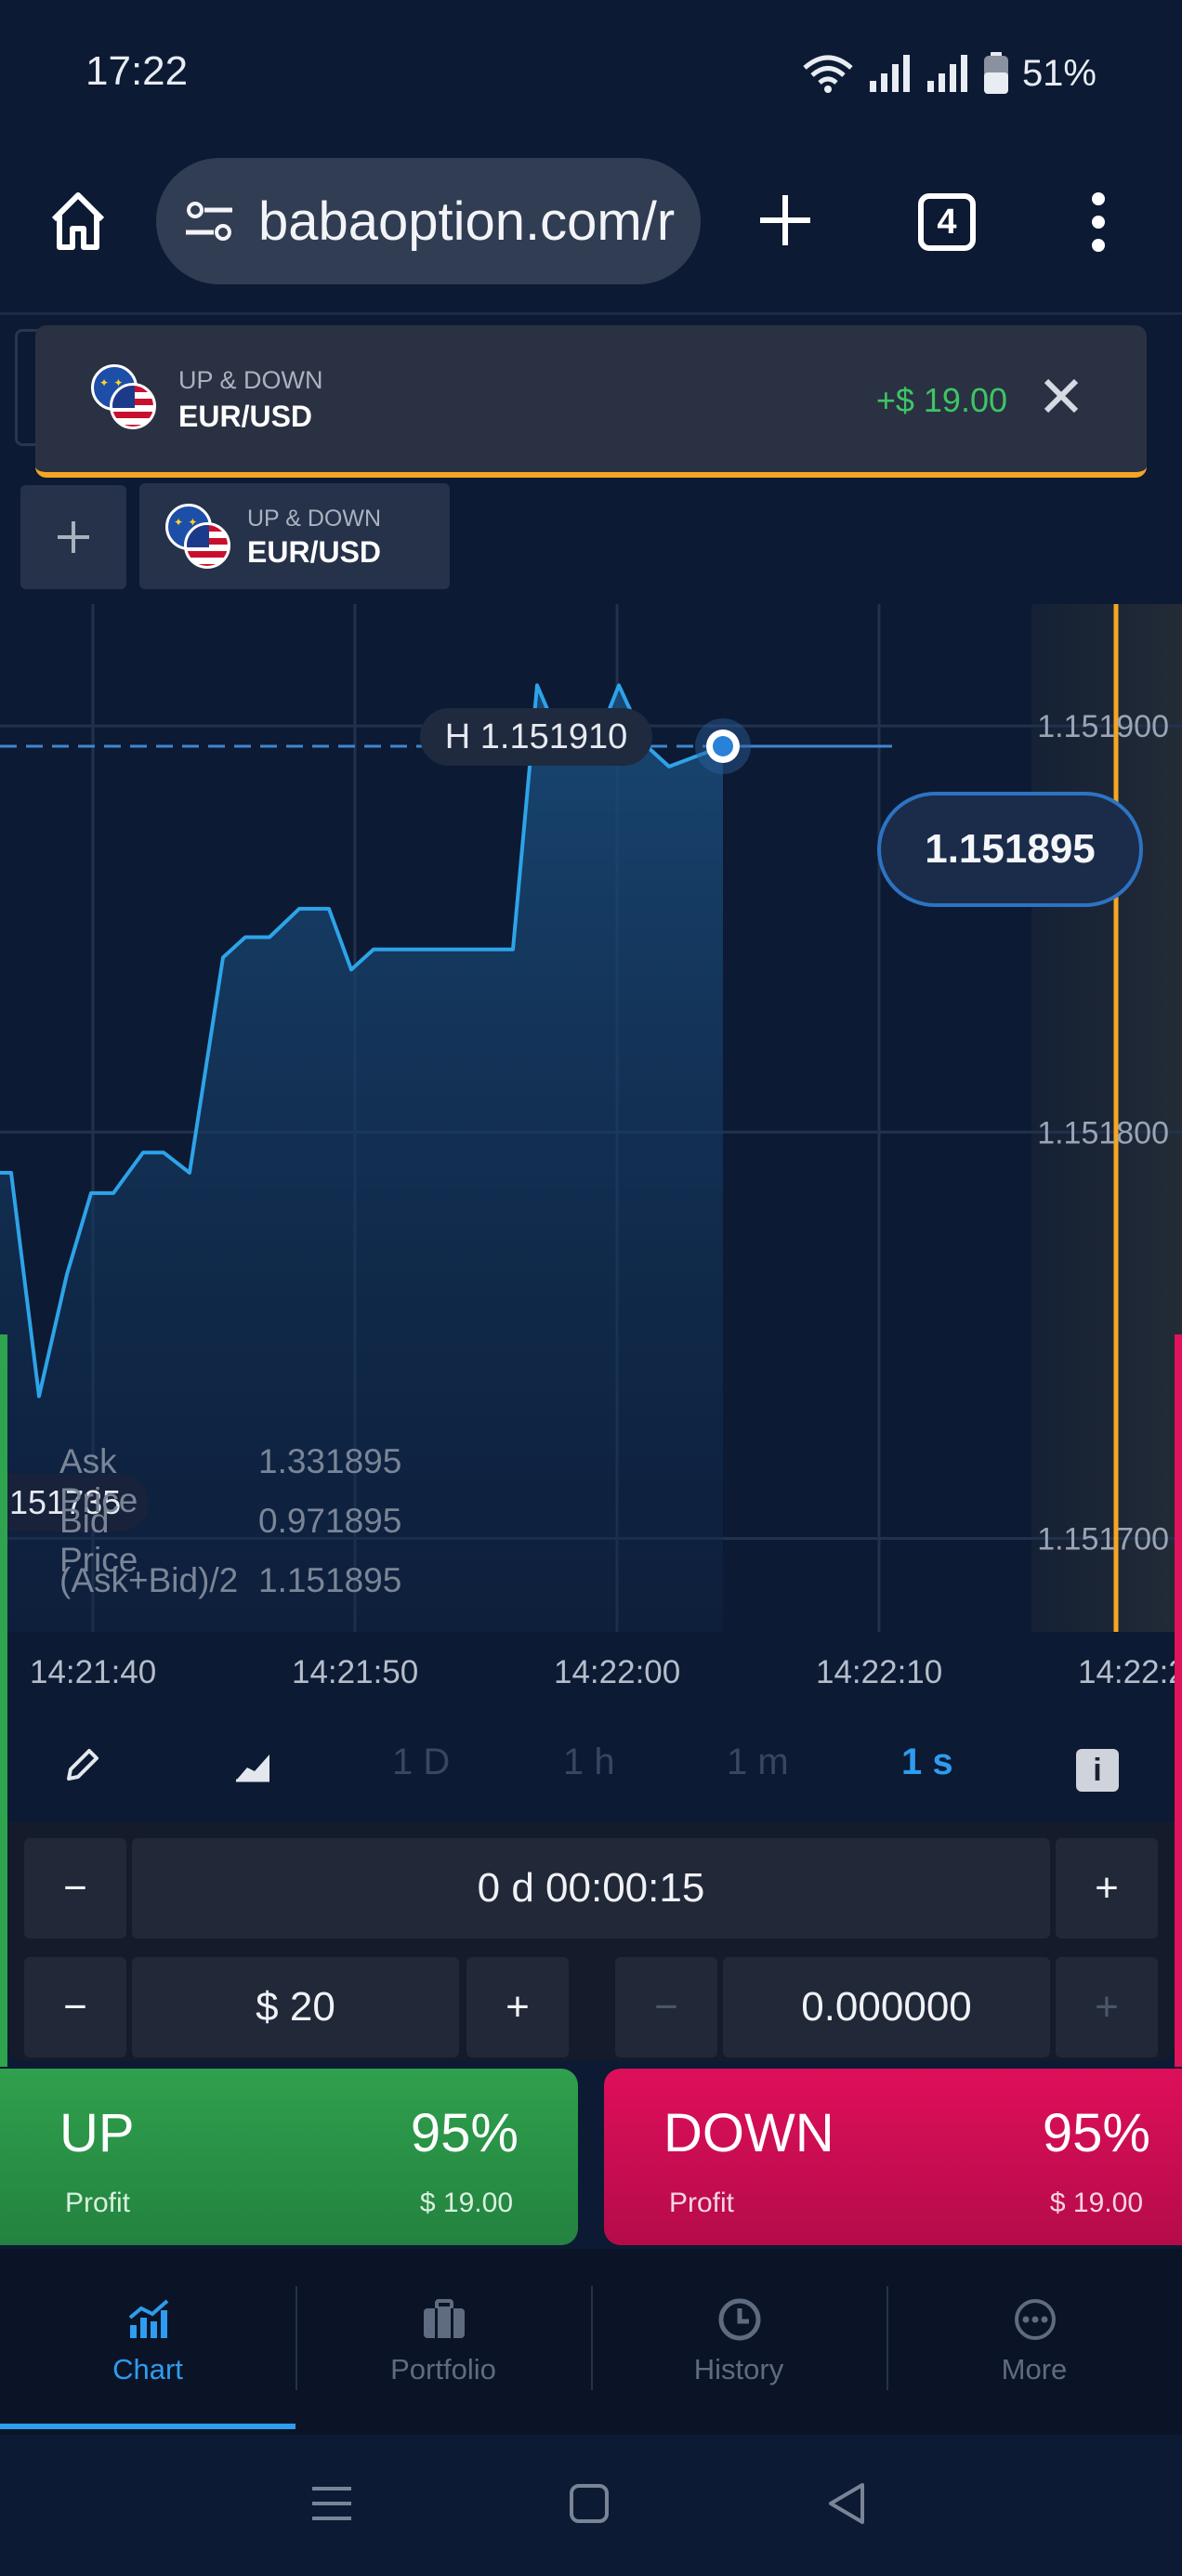 This screenshot has width=1182, height=2576. I want to click on nav-portfolio-label: Portfolio, so click(443, 2369).